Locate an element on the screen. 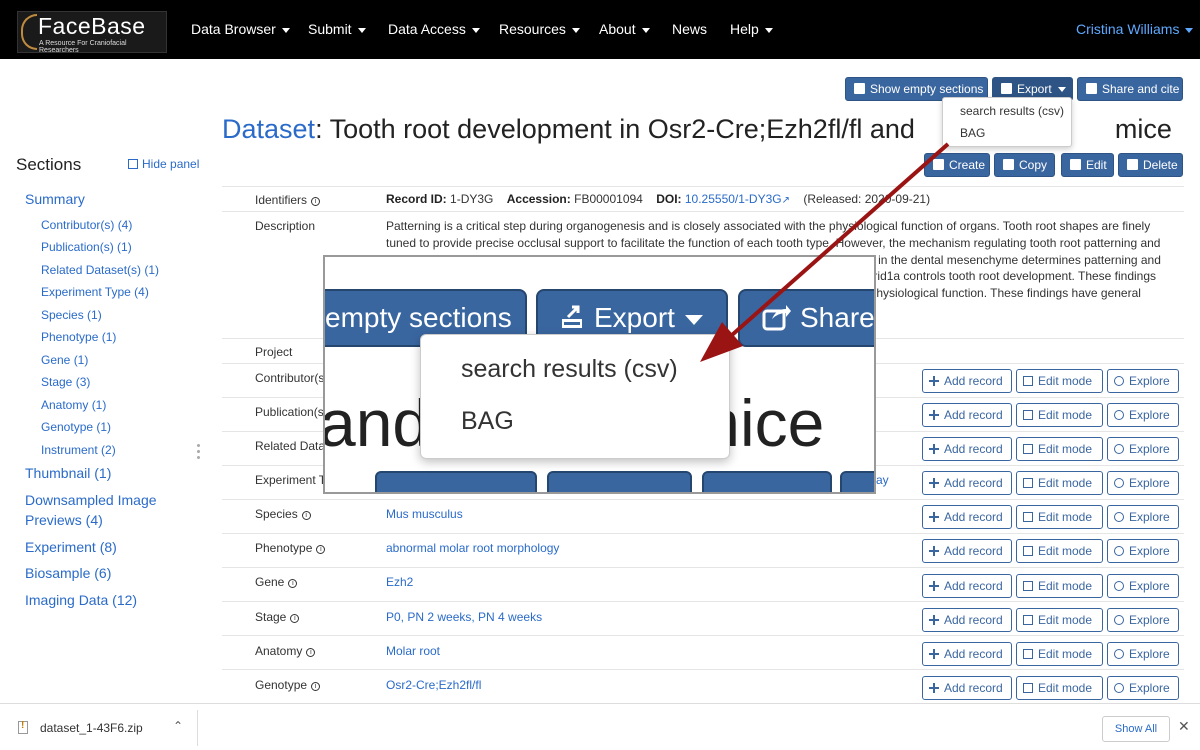 Image resolution: width=1200 pixels, height=750 pixels. sidebar-item-thumbnail: Thumbnail (1) is located at coordinates (68, 473).